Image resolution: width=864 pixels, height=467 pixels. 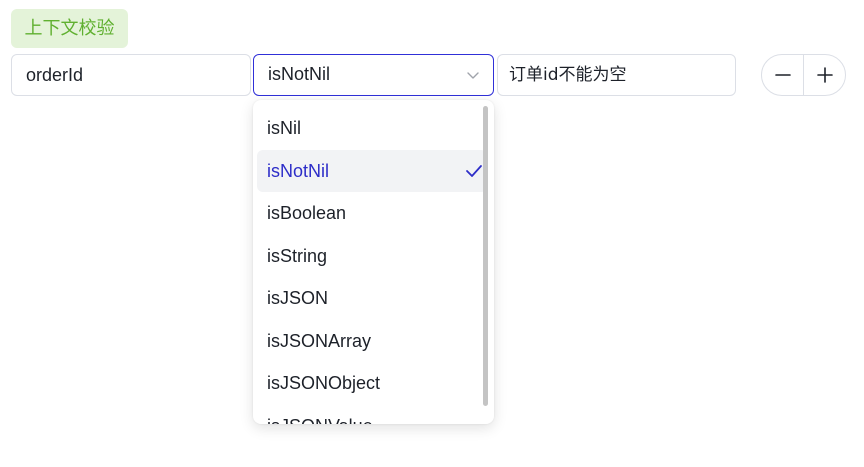 What do you see at coordinates (372, 415) in the screenshot?
I see `option-isjsonvalue: isJSONValue` at bounding box center [372, 415].